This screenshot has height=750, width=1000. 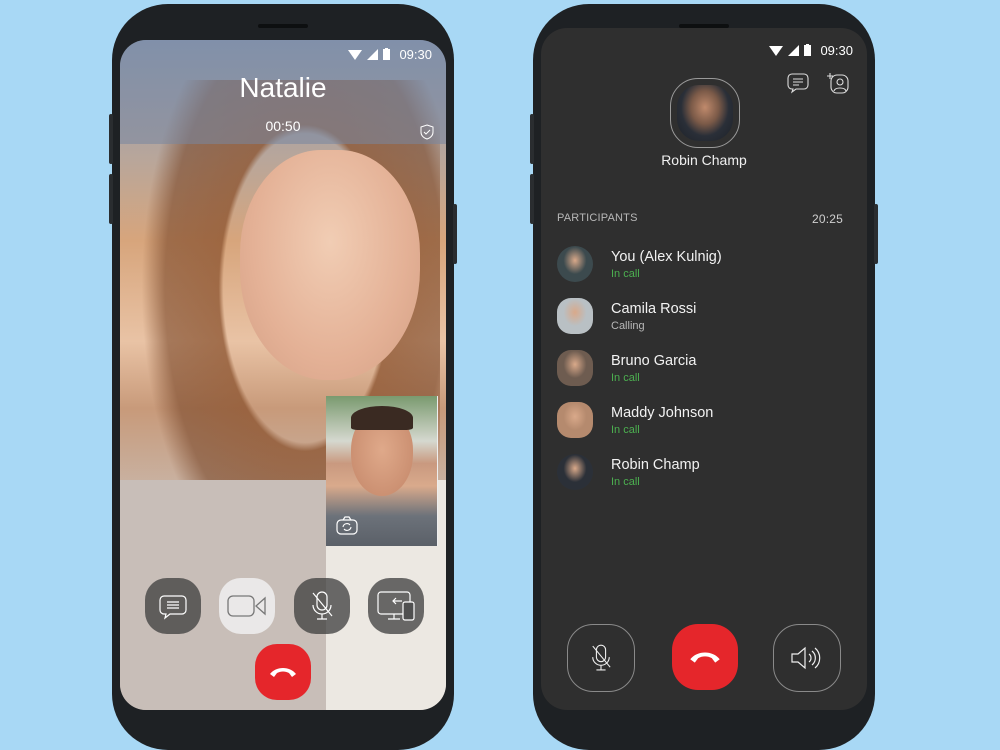 I want to click on self-view, so click(x=382, y=471).